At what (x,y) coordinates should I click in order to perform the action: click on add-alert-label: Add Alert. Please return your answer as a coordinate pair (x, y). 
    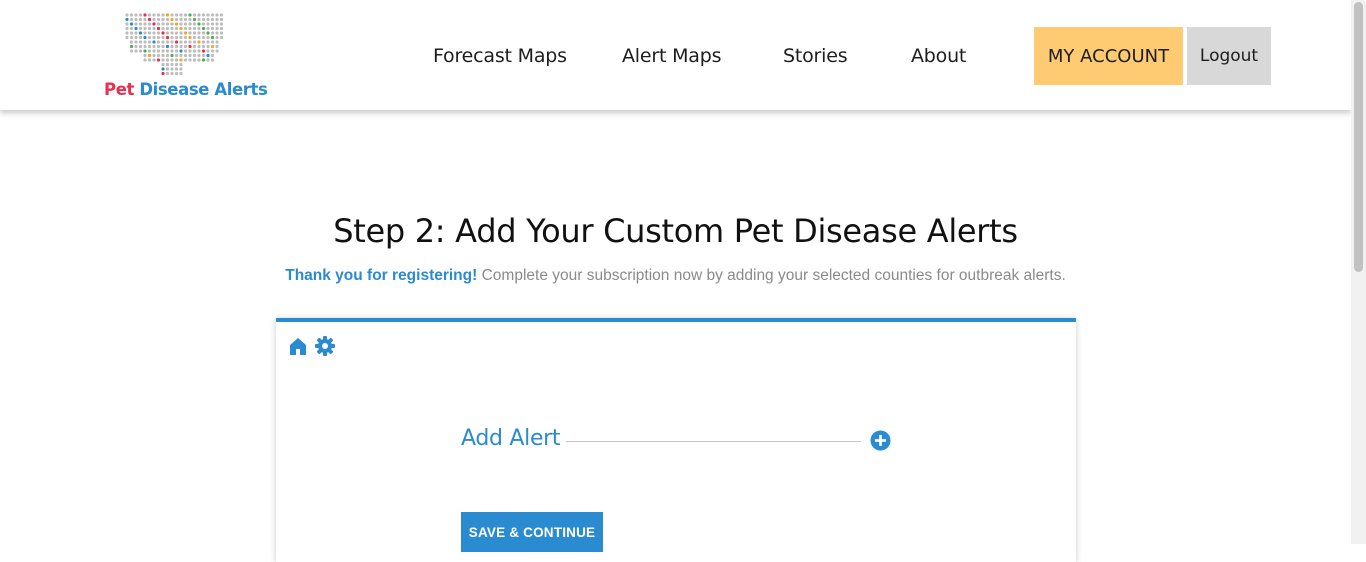
    Looking at the image, I should click on (511, 438).